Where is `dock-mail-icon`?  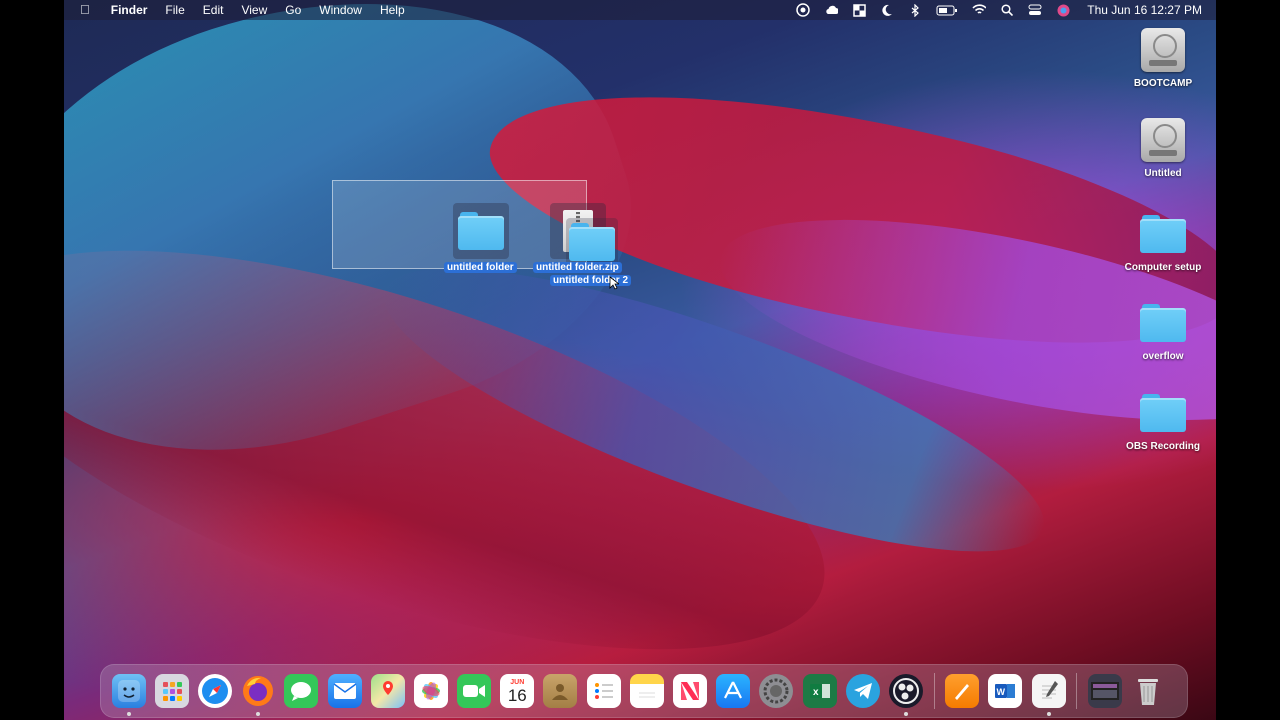
dock-mail-icon is located at coordinates (344, 691).